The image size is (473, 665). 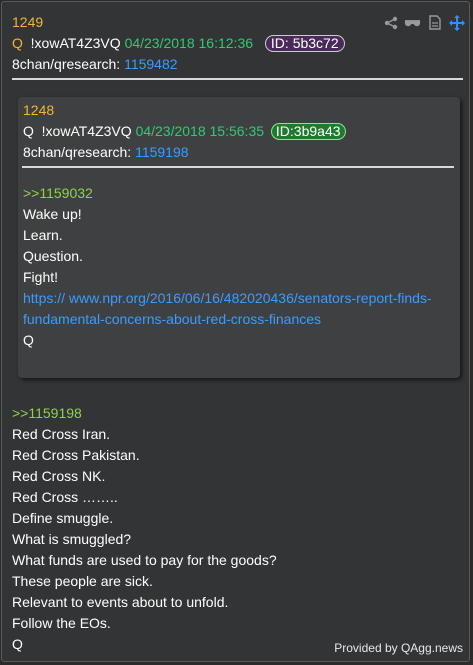 I want to click on quoted-board-label: 8chan/qresearch:, so click(x=77, y=152).